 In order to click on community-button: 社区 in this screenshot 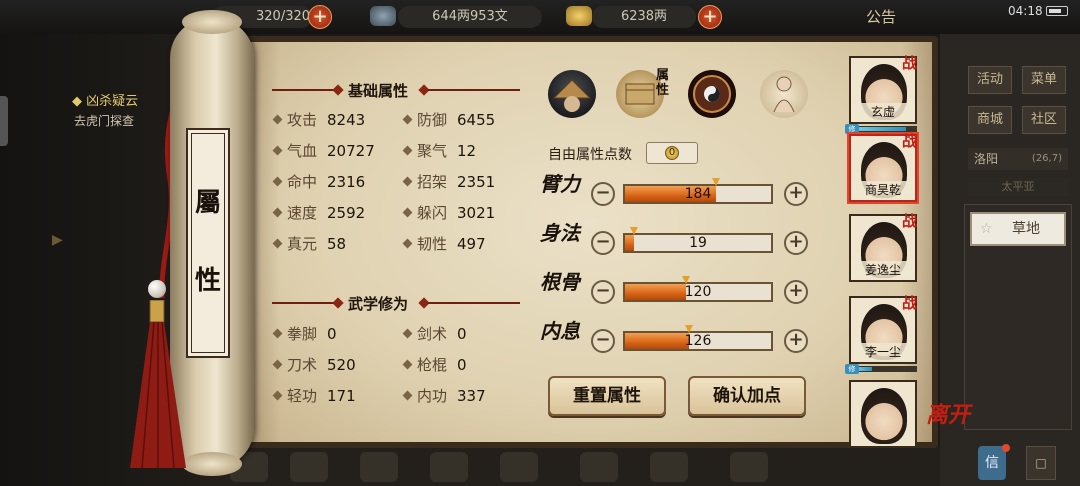, I will do `click(1044, 120)`.